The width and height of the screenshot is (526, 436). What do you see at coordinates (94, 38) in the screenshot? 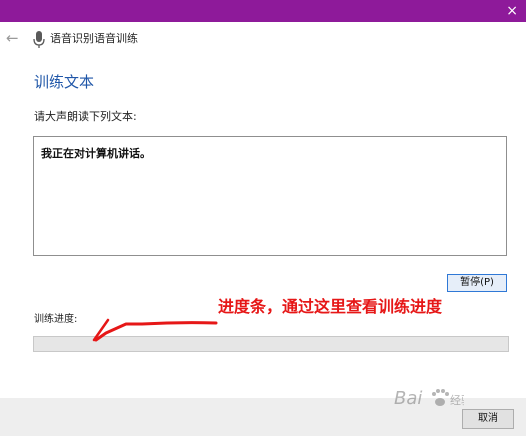
I see `header-title: 语音识别语音训练` at bounding box center [94, 38].